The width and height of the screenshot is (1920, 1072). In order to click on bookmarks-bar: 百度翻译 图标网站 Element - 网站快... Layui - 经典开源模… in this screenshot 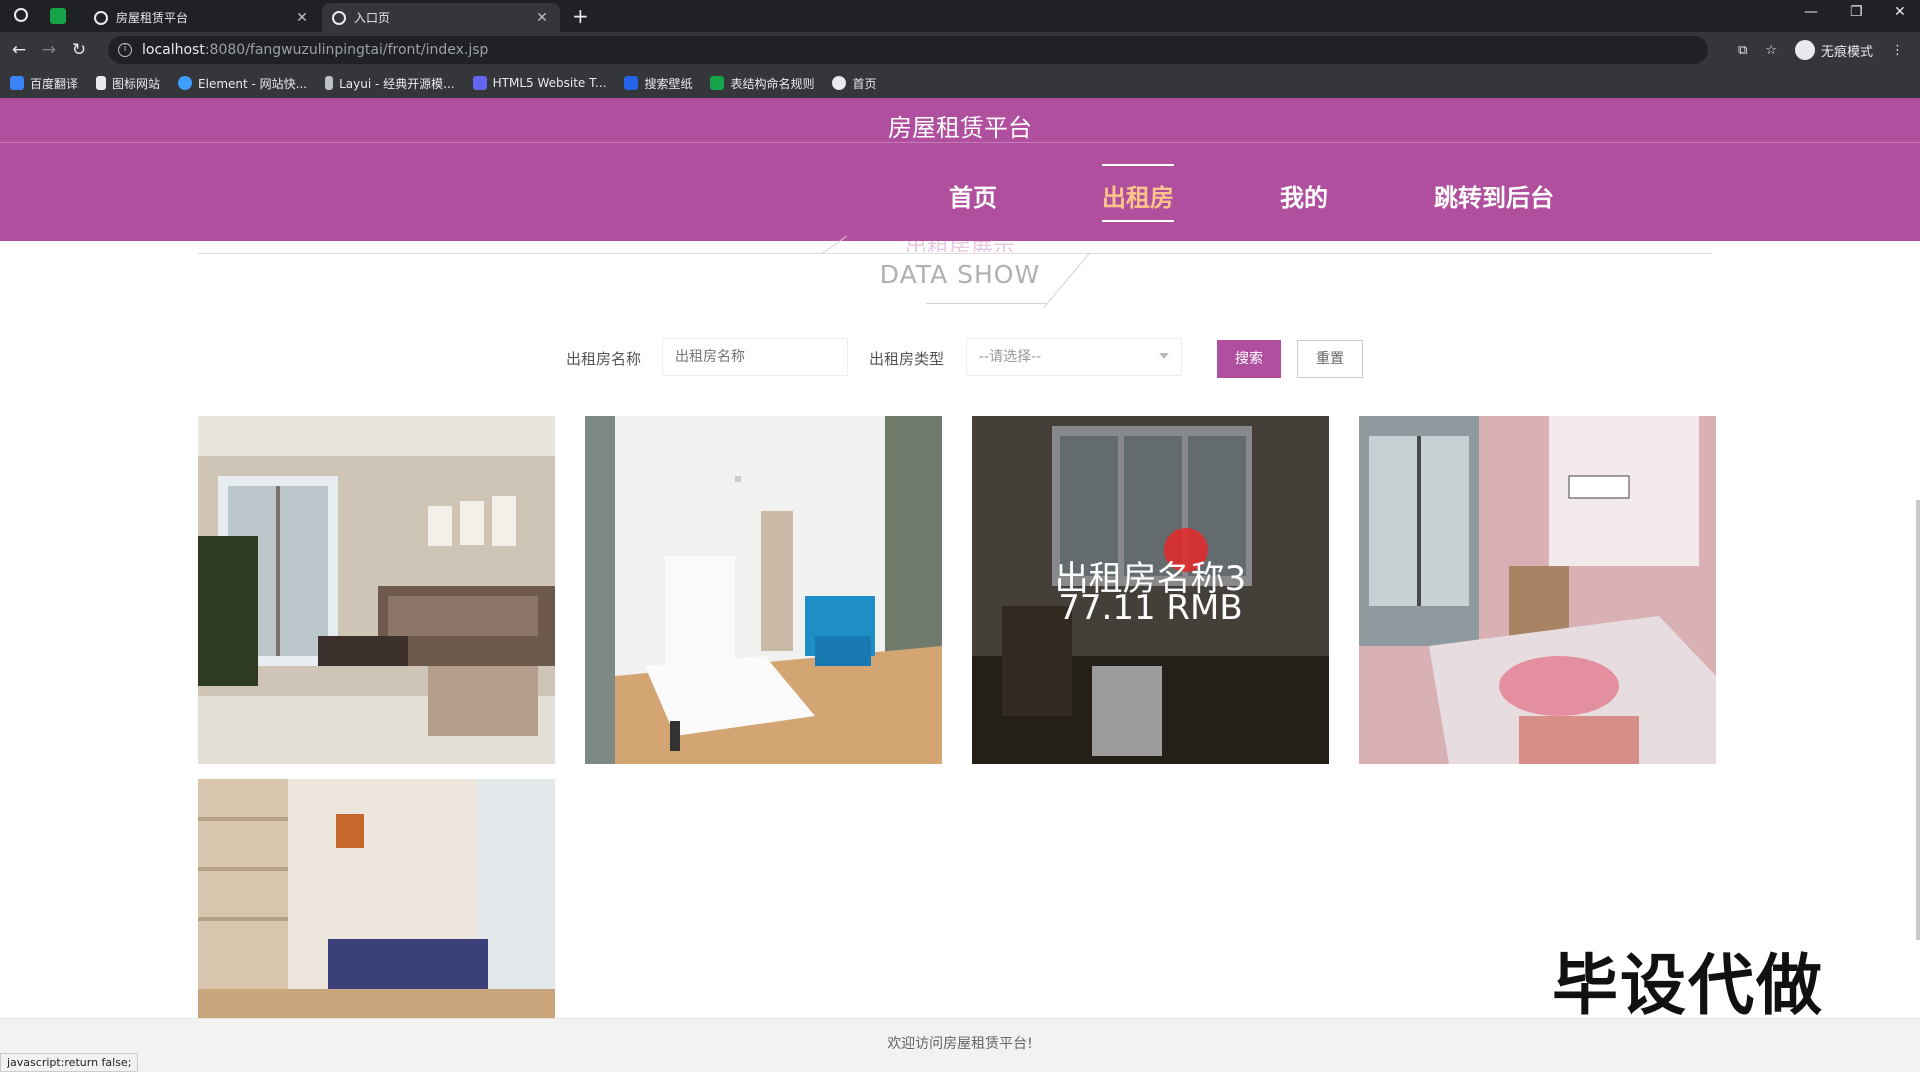, I will do `click(960, 83)`.